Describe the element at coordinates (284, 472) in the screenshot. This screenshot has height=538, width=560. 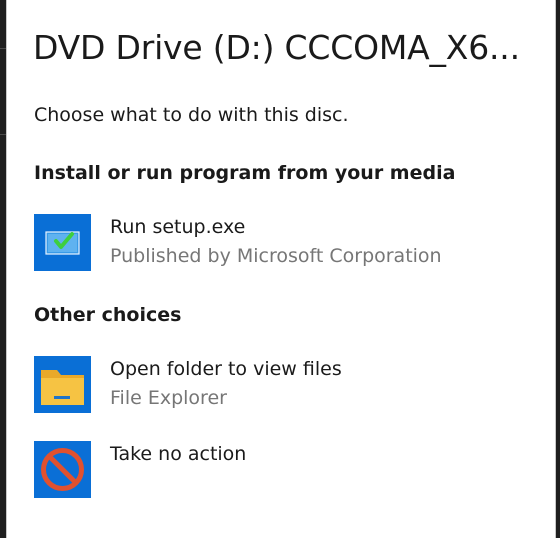
I see `option-take-no-action: Take no action` at that location.